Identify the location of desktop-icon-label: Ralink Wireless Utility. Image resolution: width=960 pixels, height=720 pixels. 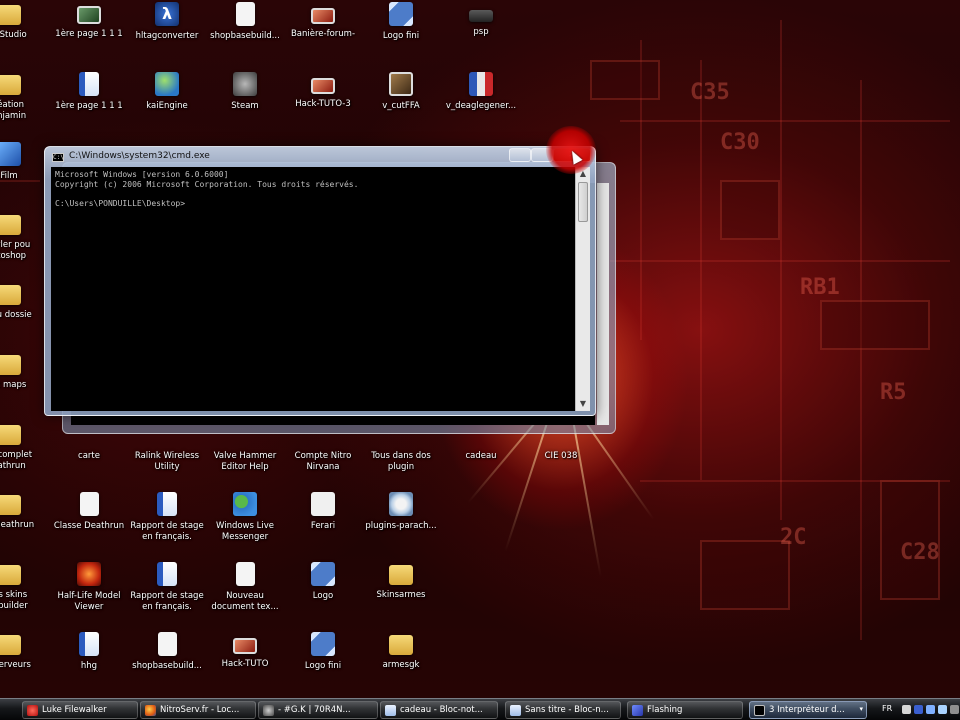
(167, 462).